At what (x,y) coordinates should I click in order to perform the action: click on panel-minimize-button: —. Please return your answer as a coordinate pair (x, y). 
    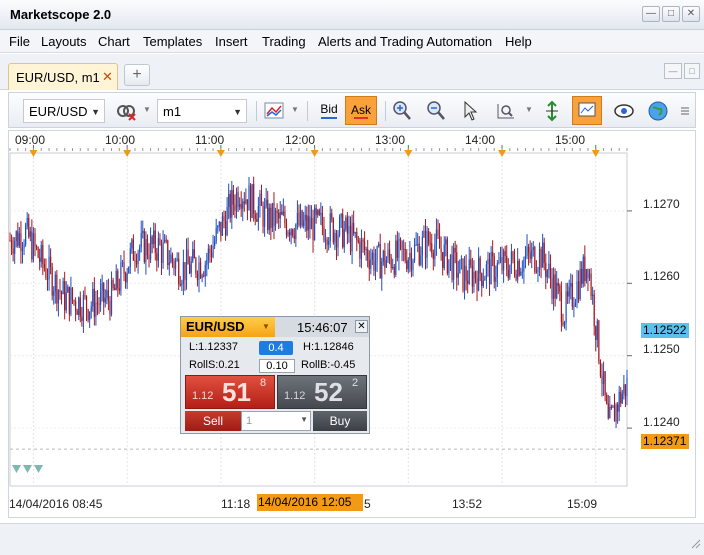
    Looking at the image, I should click on (673, 71).